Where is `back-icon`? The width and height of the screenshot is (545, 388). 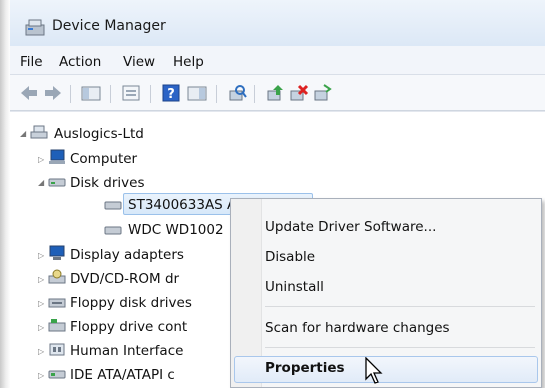
back-icon is located at coordinates (29, 93).